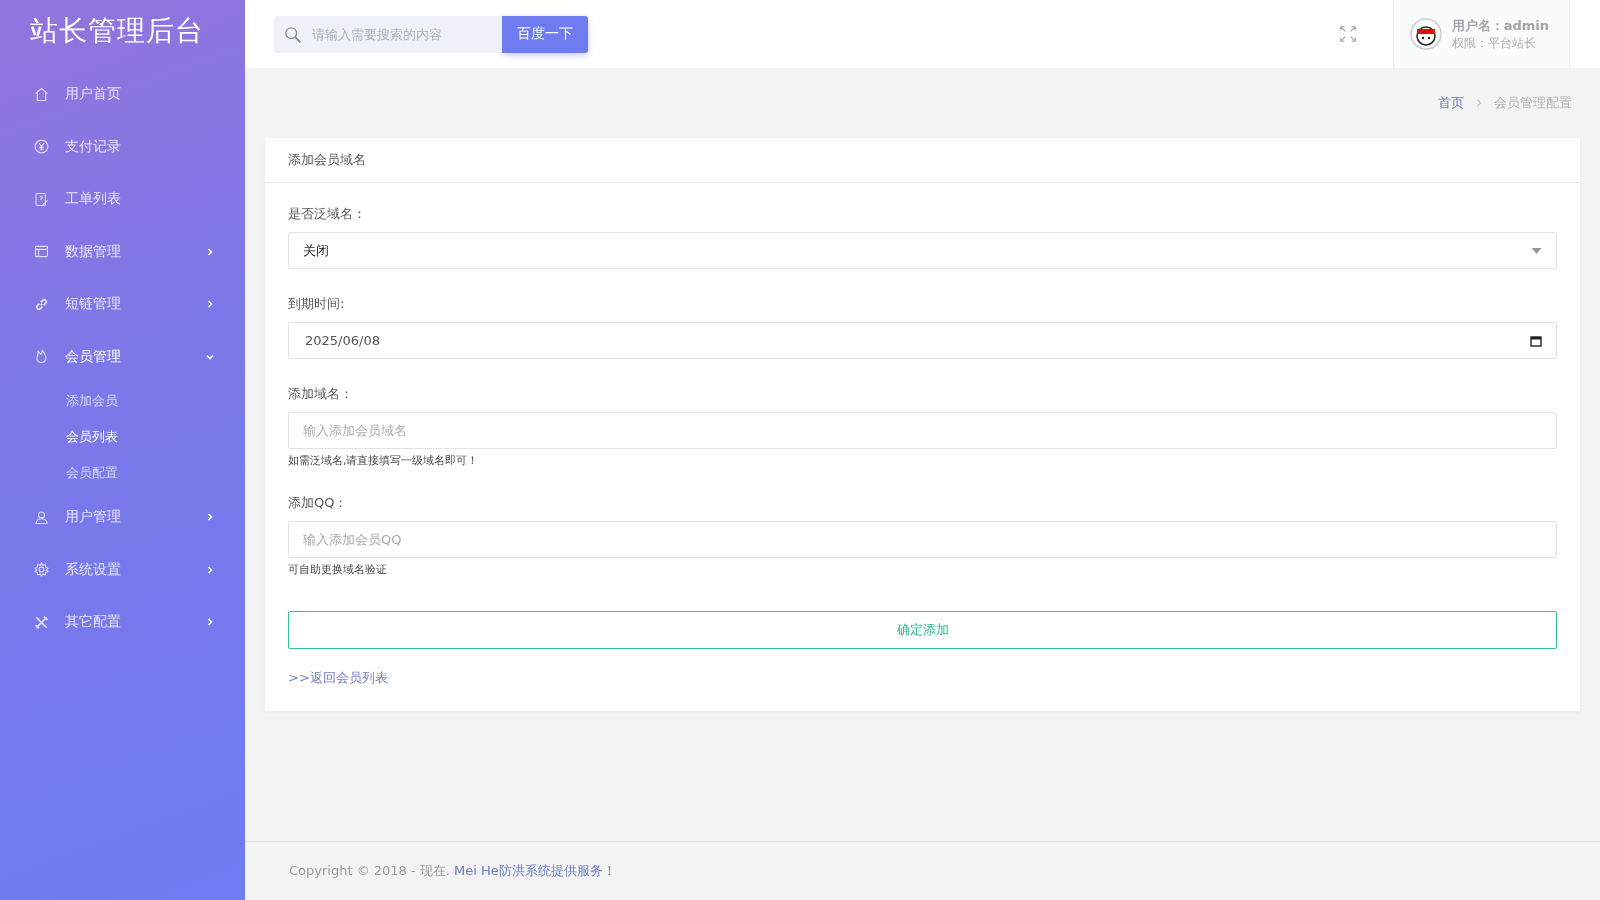  I want to click on caret-icon, so click(1536, 250).